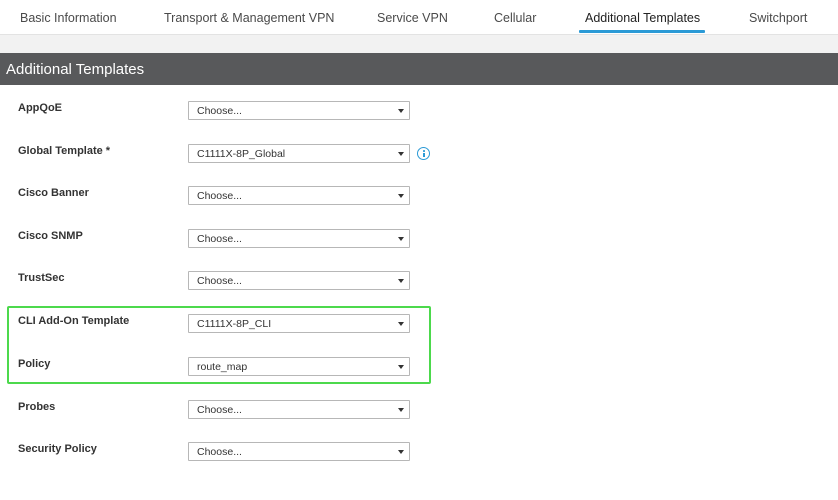 The width and height of the screenshot is (838, 500). What do you see at coordinates (74, 321) in the screenshot?
I see `cli-add-on-template-label: CLI Add-On Template` at bounding box center [74, 321].